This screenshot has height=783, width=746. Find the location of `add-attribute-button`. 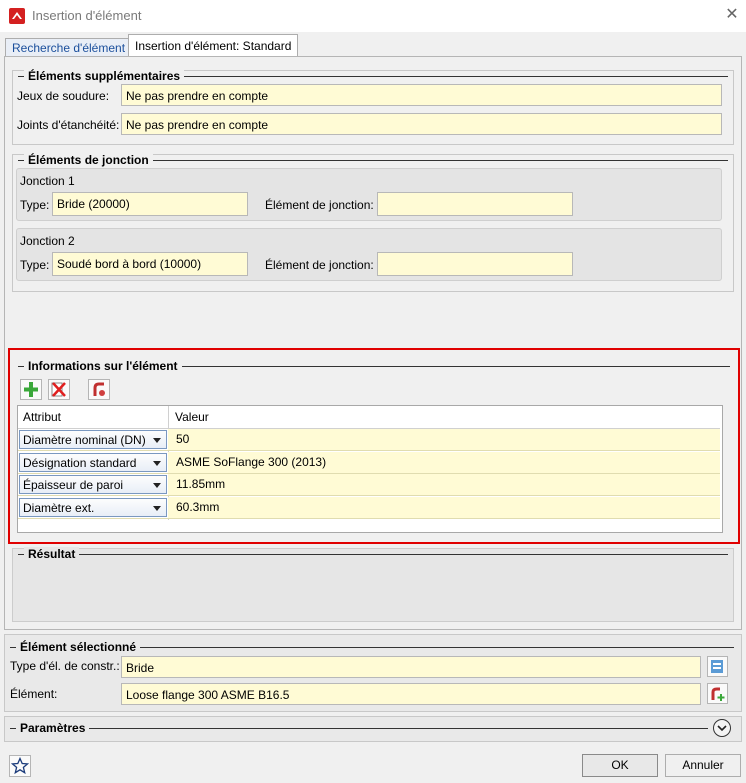

add-attribute-button is located at coordinates (31, 389).